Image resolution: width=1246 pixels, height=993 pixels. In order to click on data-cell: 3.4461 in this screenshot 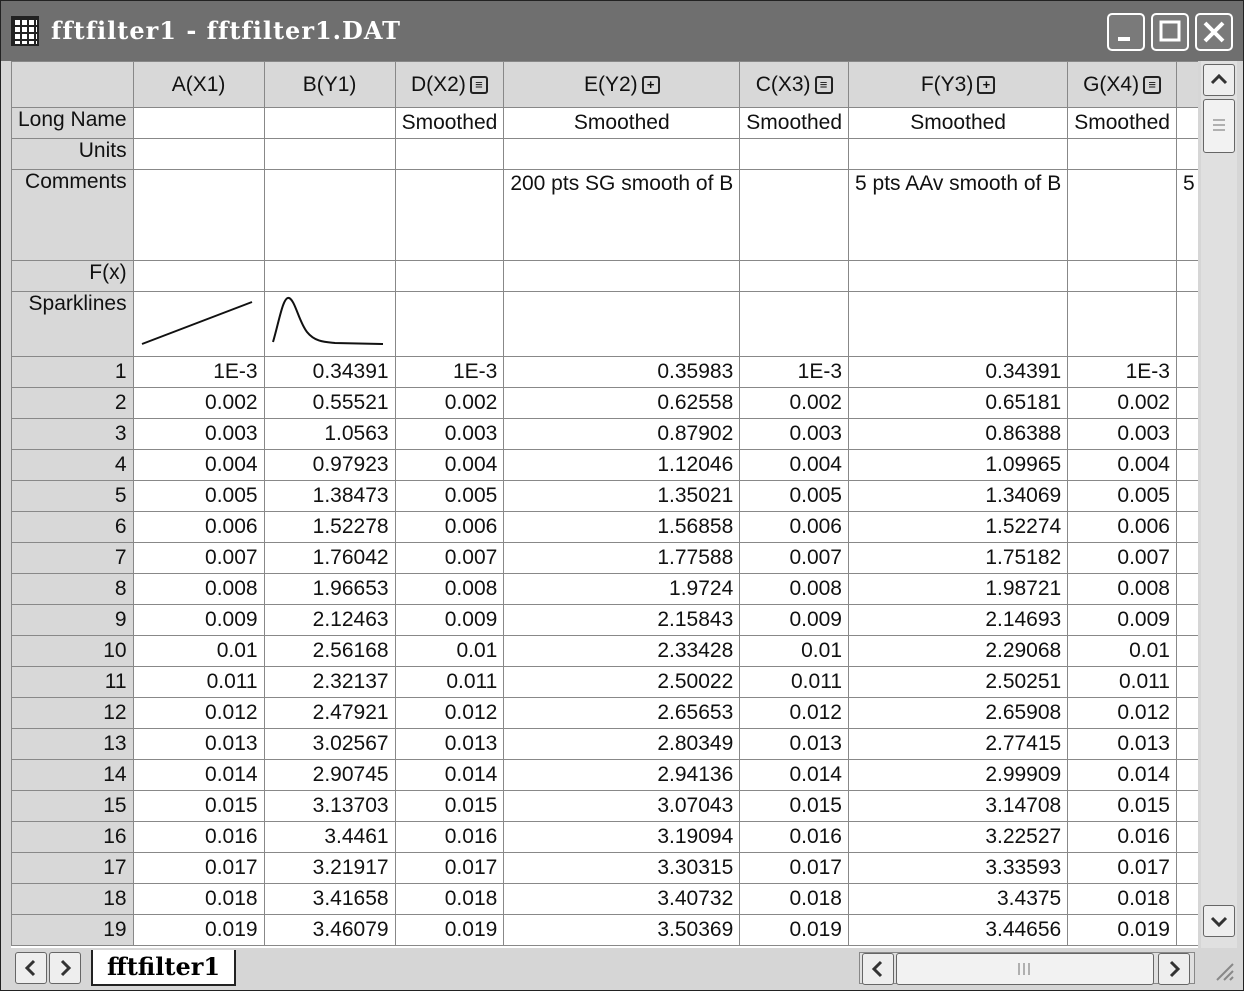, I will do `click(329, 837)`.